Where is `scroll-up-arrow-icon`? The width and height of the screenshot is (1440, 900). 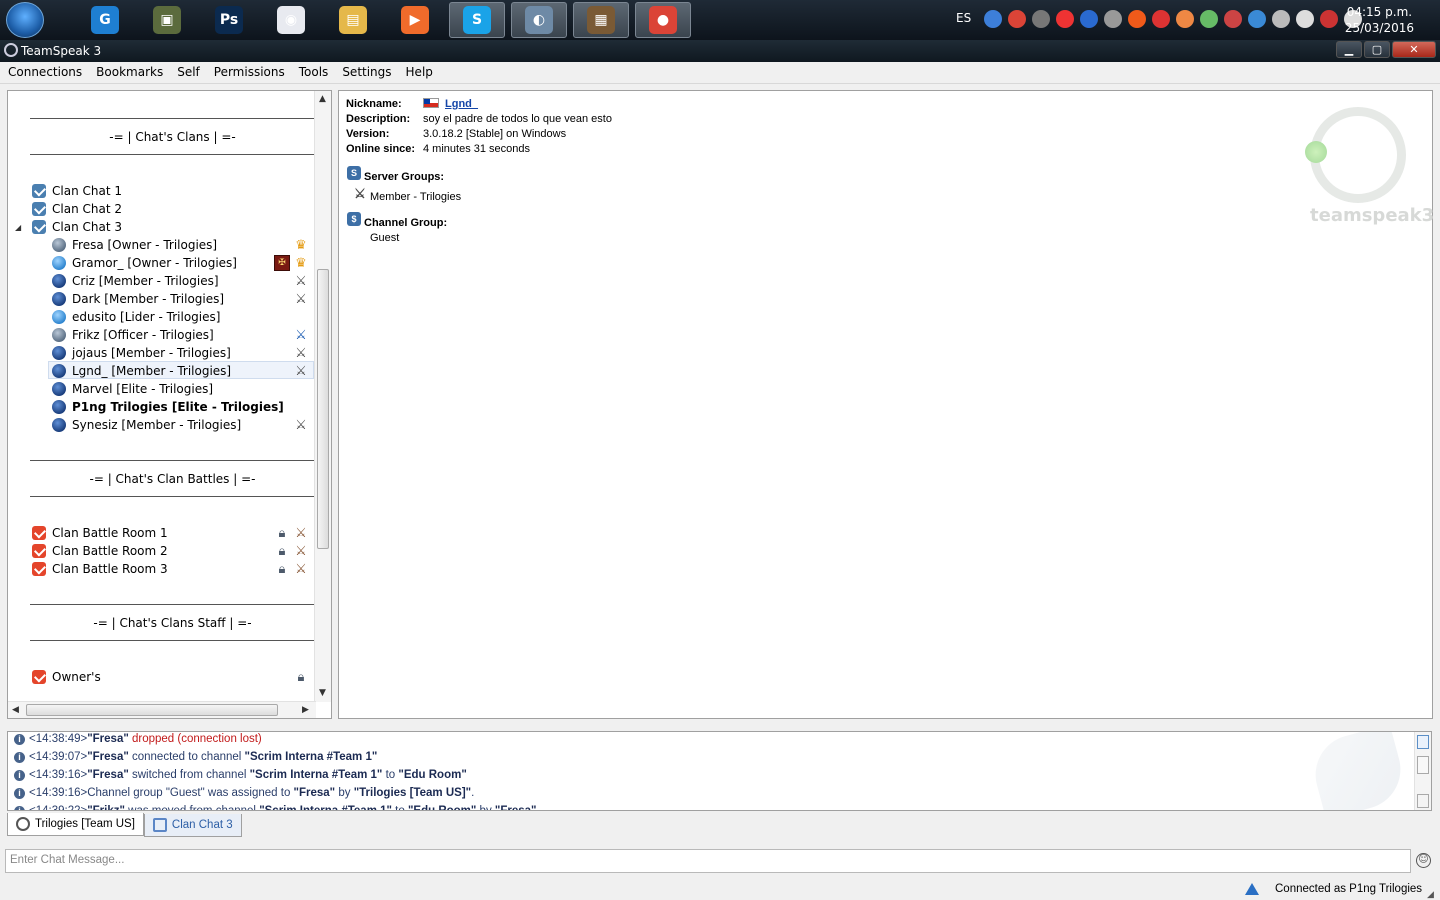 scroll-up-arrow-icon is located at coordinates (1423, 742).